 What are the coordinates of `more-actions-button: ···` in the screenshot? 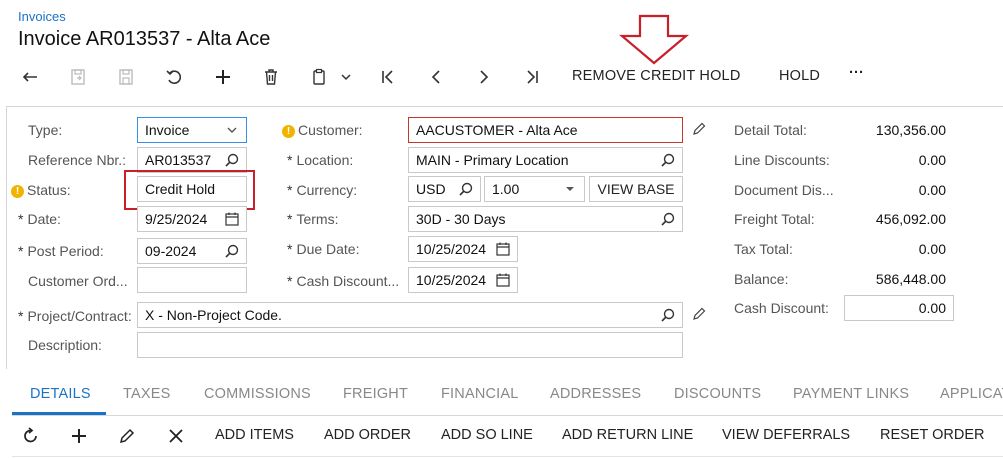 It's located at (856, 73).